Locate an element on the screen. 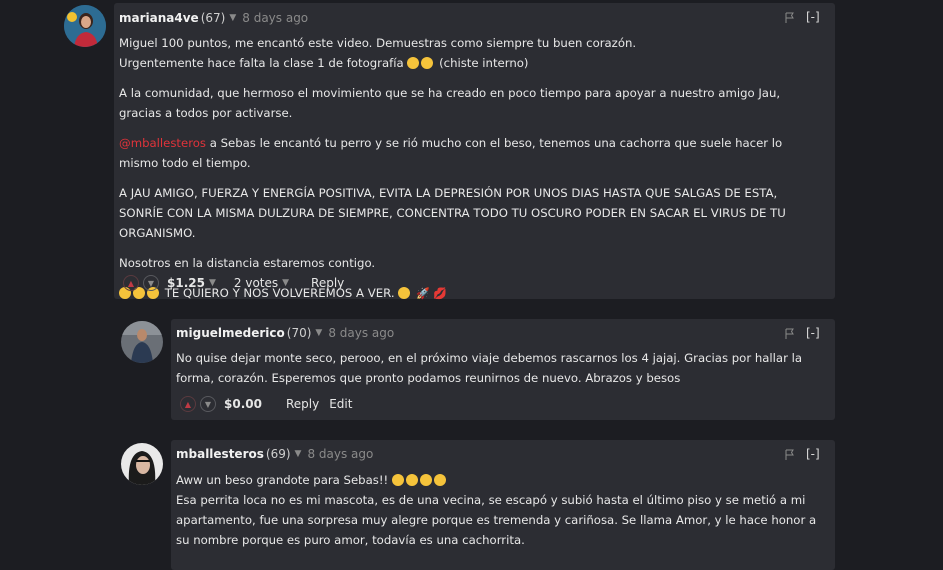 This screenshot has height=570, width=943. comment-footer: ▲ ▼ $1.25 ▼ 2 votes ▼ Reply is located at coordinates (233, 283).